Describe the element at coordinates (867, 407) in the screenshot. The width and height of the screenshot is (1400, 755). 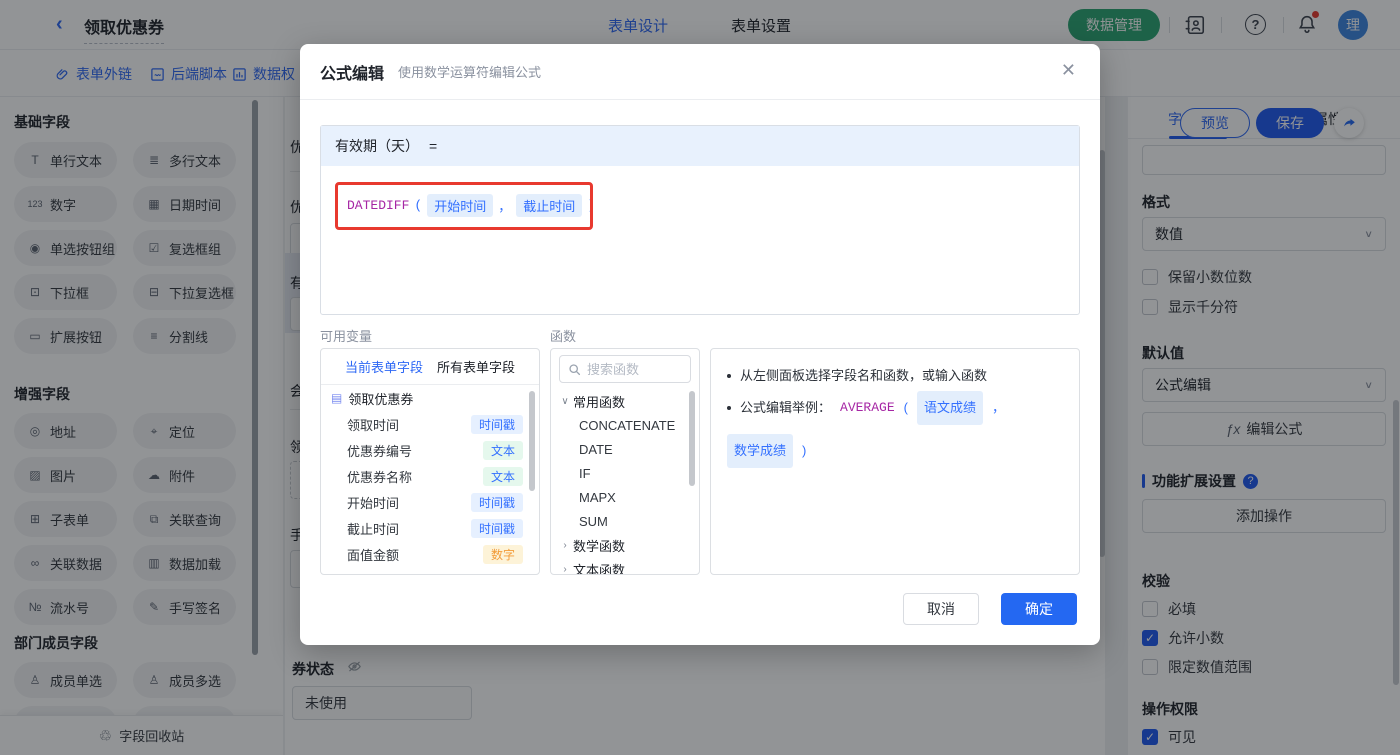
I see `function-name: AVERAGE` at that location.